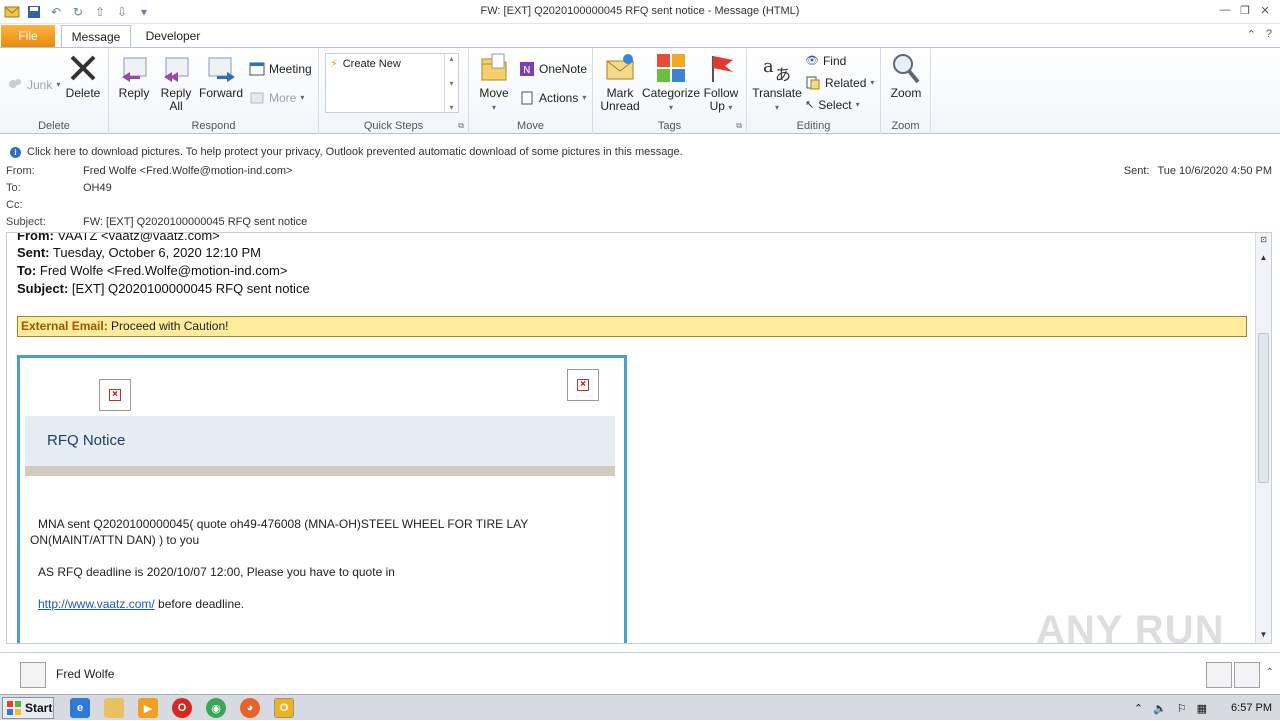 The image size is (1280, 721). What do you see at coordinates (1263, 240) in the screenshot?
I see `scroll-up-icon: ⊡` at bounding box center [1263, 240].